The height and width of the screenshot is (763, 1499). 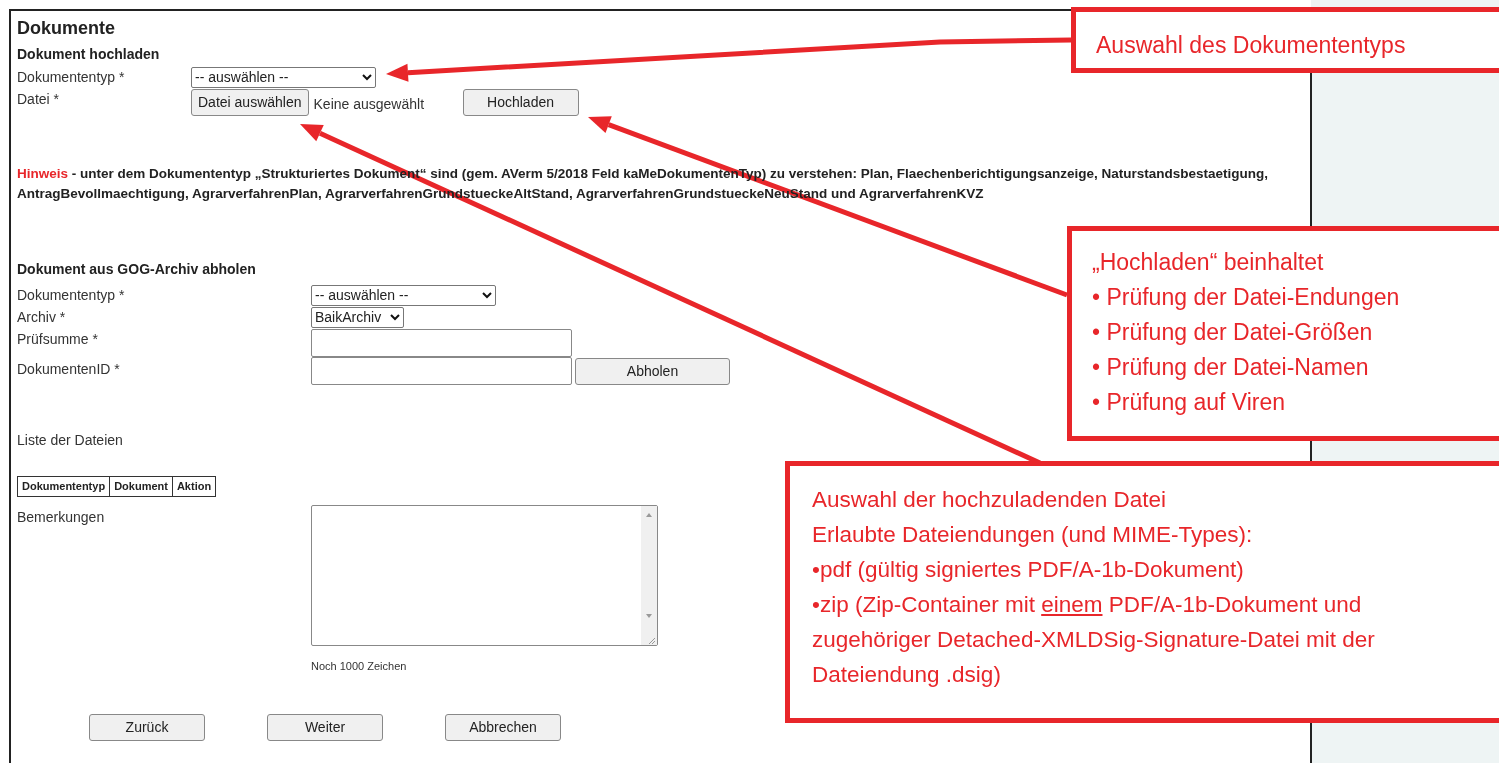 I want to click on callout-text: • Prüfung der Datei-Namen, so click(x=1231, y=367).